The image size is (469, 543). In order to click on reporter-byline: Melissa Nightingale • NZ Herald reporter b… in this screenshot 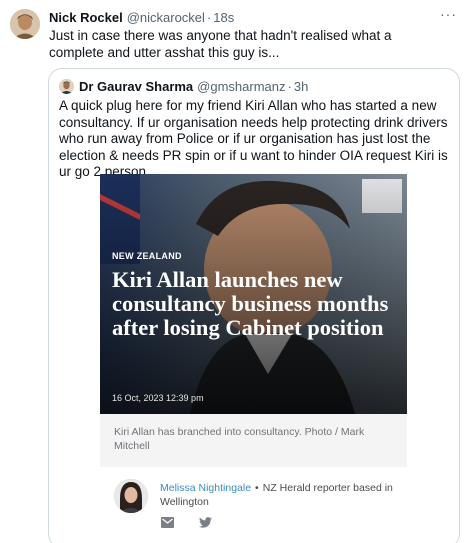, I will do `click(280, 495)`.